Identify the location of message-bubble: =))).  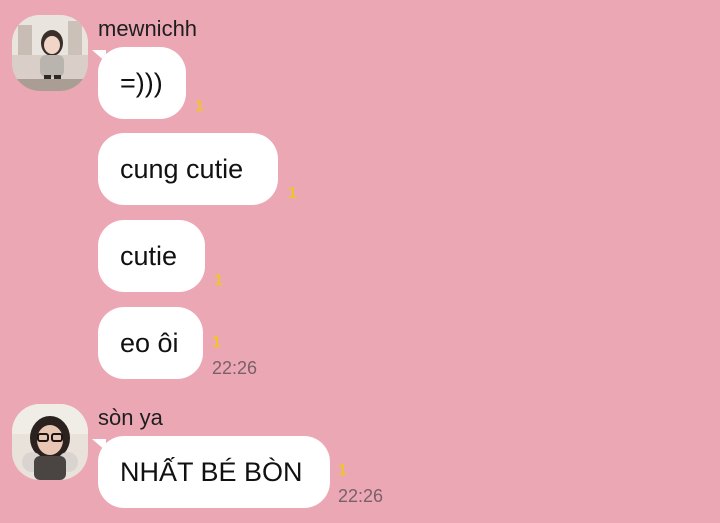
(142, 83).